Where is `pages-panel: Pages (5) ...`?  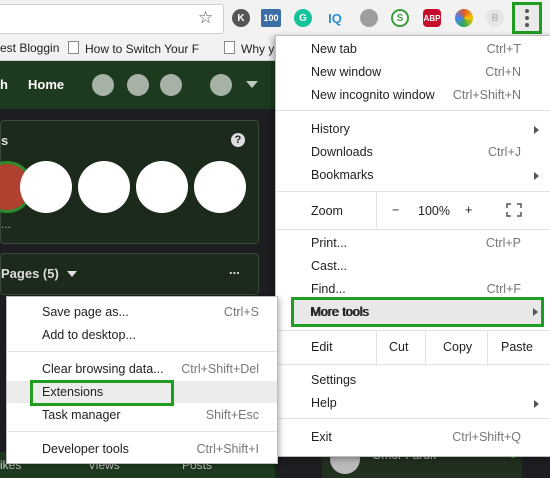 pages-panel: Pages (5) ... is located at coordinates (129, 274).